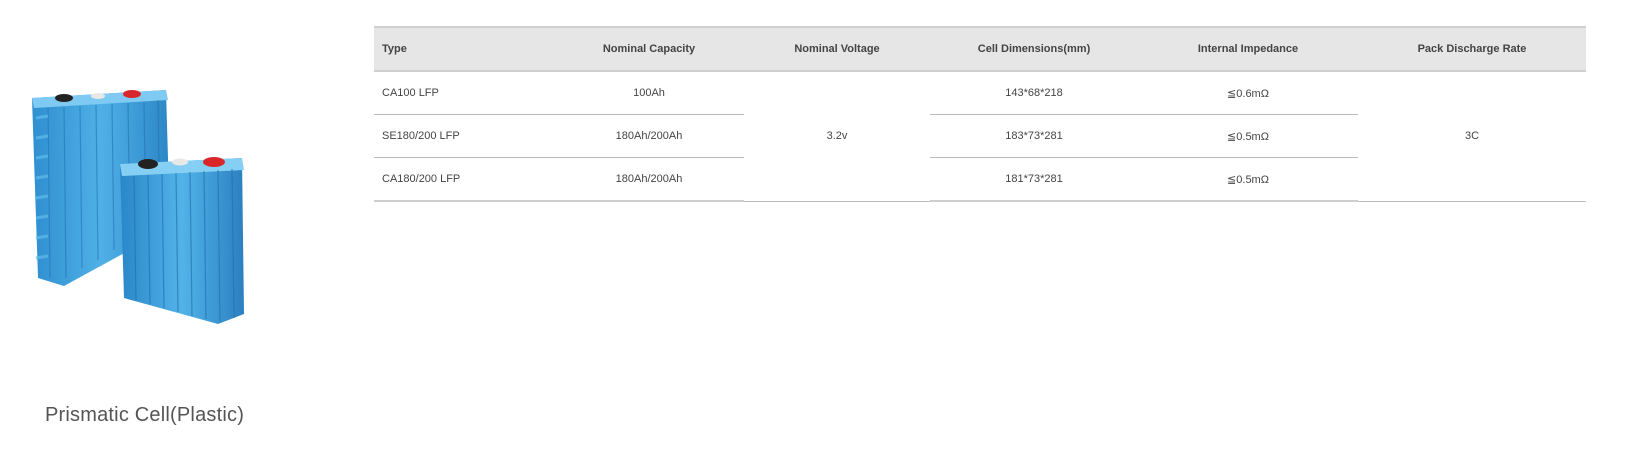 The height and width of the screenshot is (453, 1625). What do you see at coordinates (1248, 93) in the screenshot?
I see `cell-impedance: ≦0.6mΩ` at bounding box center [1248, 93].